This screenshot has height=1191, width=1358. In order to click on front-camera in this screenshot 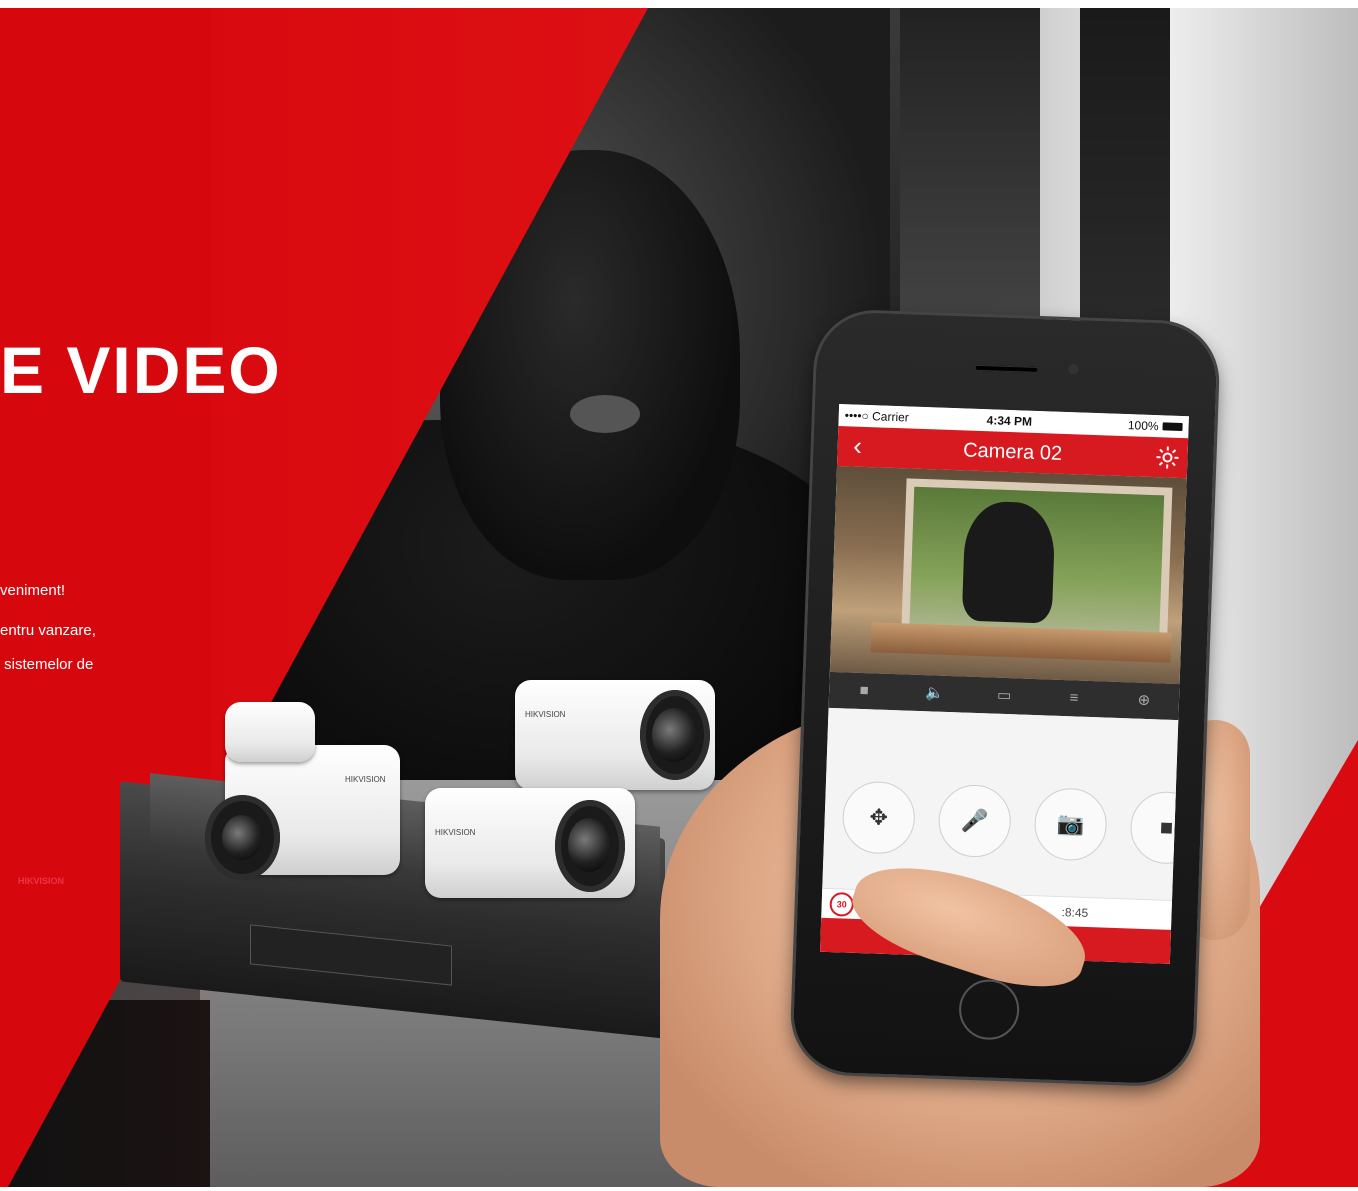, I will do `click(1073, 369)`.